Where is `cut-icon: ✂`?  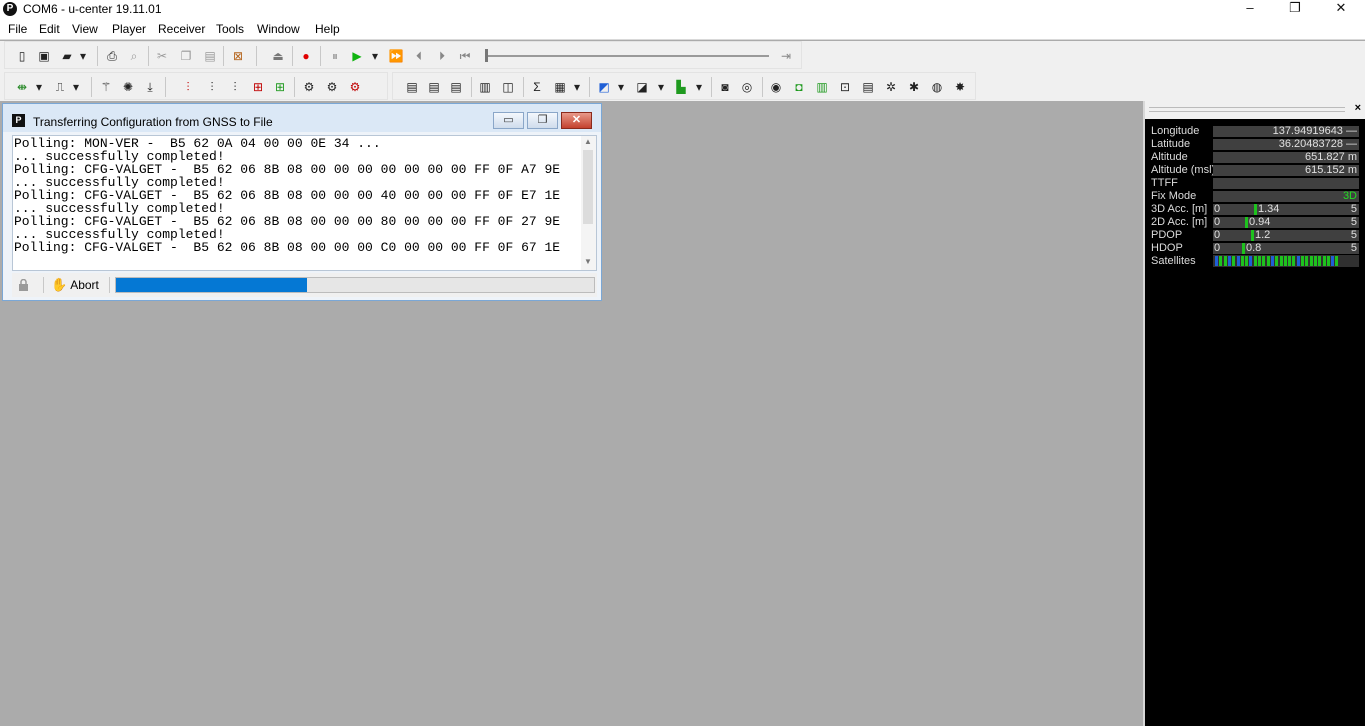
cut-icon: ✂ is located at coordinates (162, 56).